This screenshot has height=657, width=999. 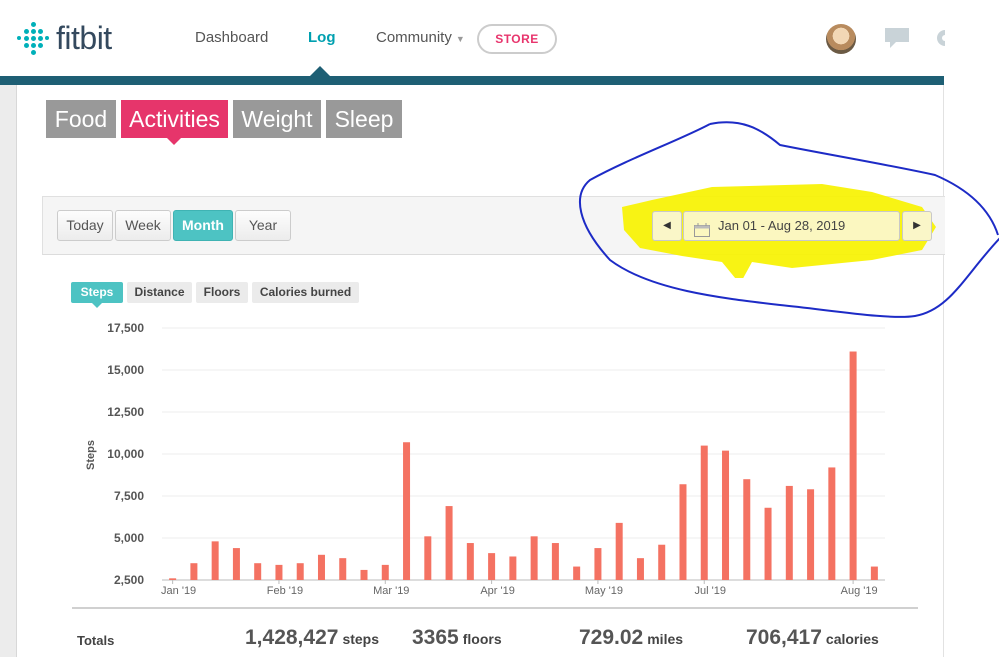 I want to click on store-button: STORE, so click(x=517, y=39).